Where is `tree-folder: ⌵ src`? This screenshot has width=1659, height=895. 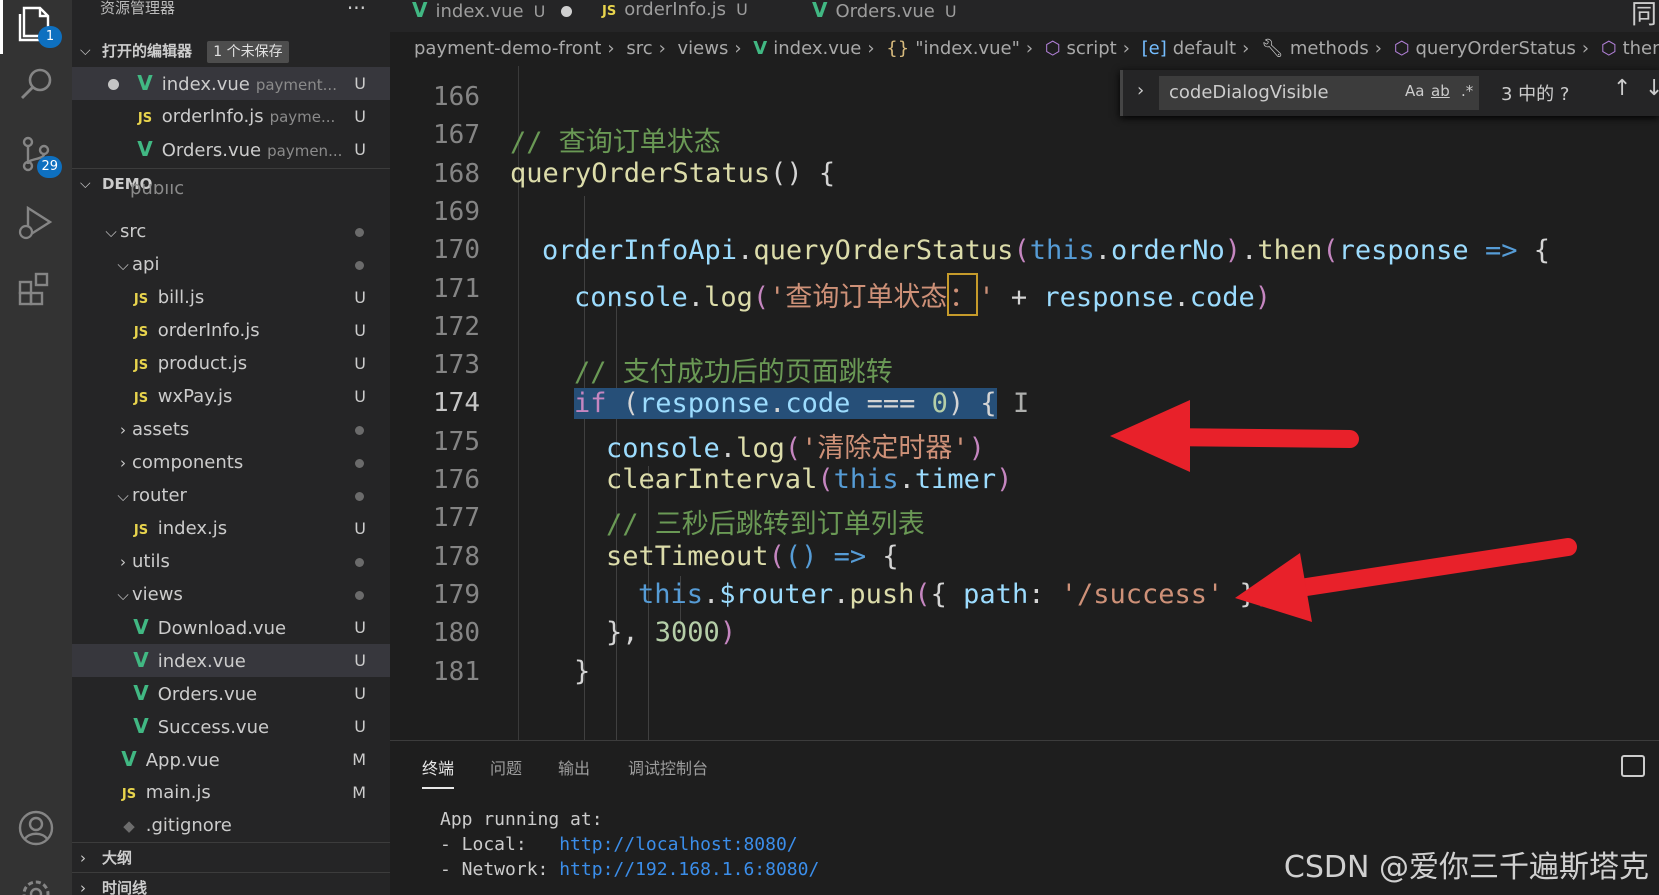
tree-folder: ⌵ src is located at coordinates (231, 231).